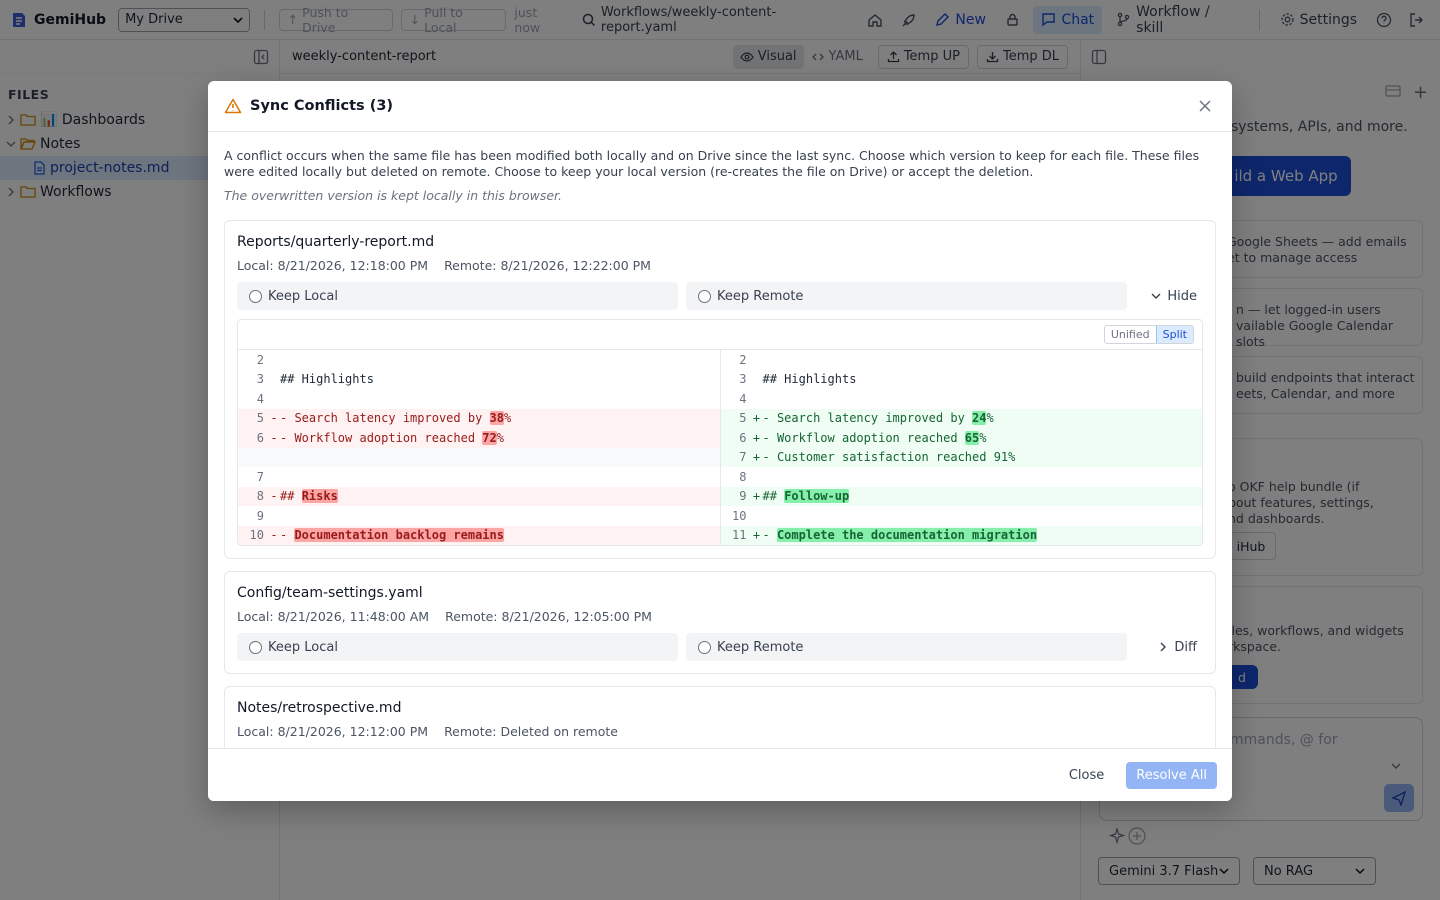 This screenshot has height=900, width=1440. I want to click on diff-line-text: - Customer satisfaction reached 91%, so click(889, 457).